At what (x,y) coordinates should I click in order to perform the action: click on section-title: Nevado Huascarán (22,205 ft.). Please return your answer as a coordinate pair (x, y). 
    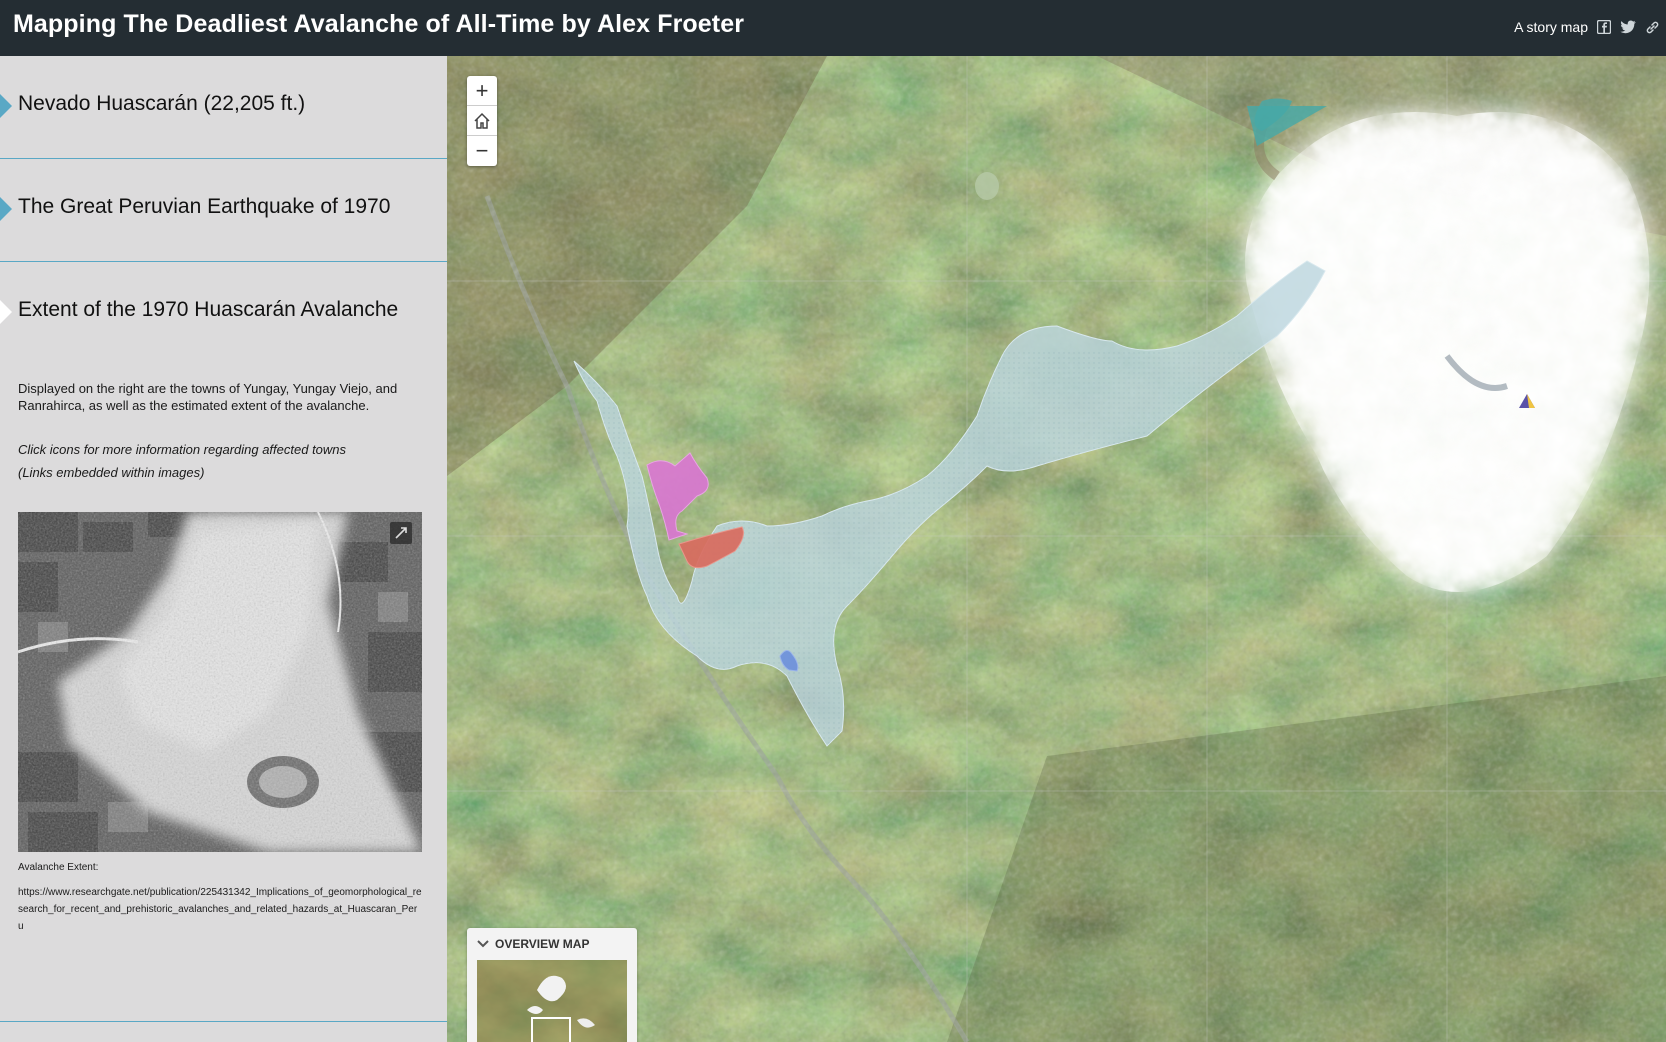
    Looking at the image, I should click on (162, 103).